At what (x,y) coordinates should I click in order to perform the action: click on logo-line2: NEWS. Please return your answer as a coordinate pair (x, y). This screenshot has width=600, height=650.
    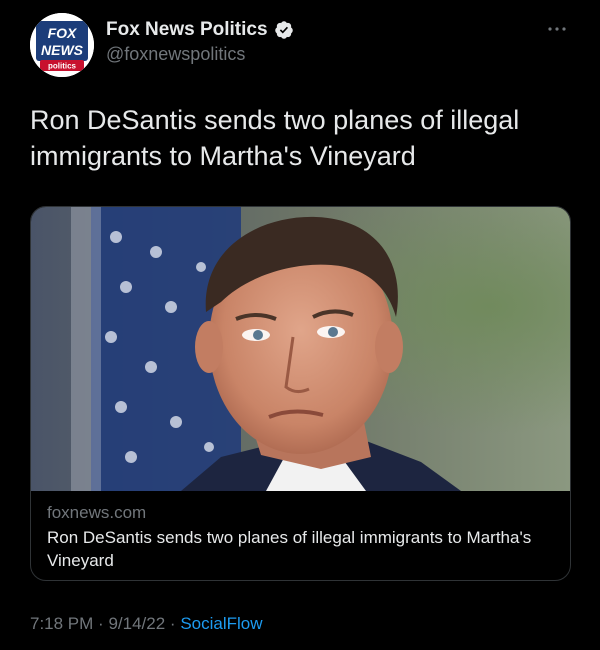
    Looking at the image, I should click on (62, 50).